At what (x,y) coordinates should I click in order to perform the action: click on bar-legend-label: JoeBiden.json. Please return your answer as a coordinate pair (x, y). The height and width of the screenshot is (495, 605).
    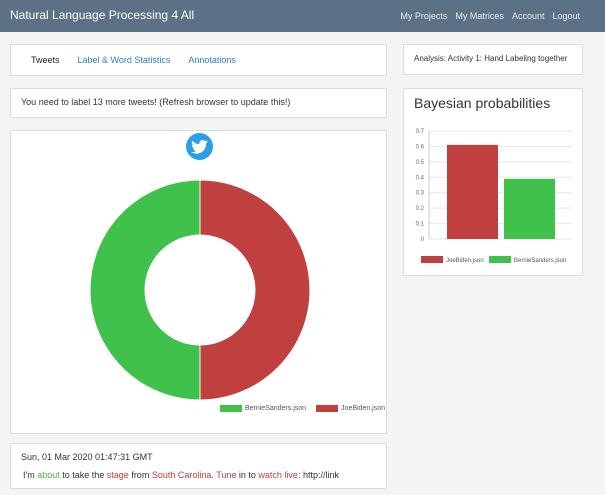
    Looking at the image, I should click on (465, 261).